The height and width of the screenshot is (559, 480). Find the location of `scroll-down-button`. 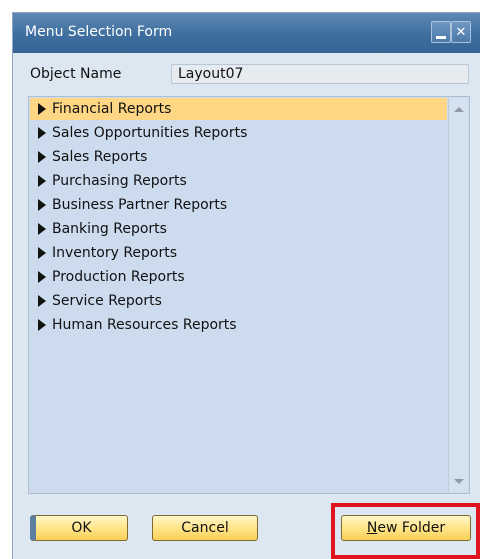

scroll-down-button is located at coordinates (458, 481).